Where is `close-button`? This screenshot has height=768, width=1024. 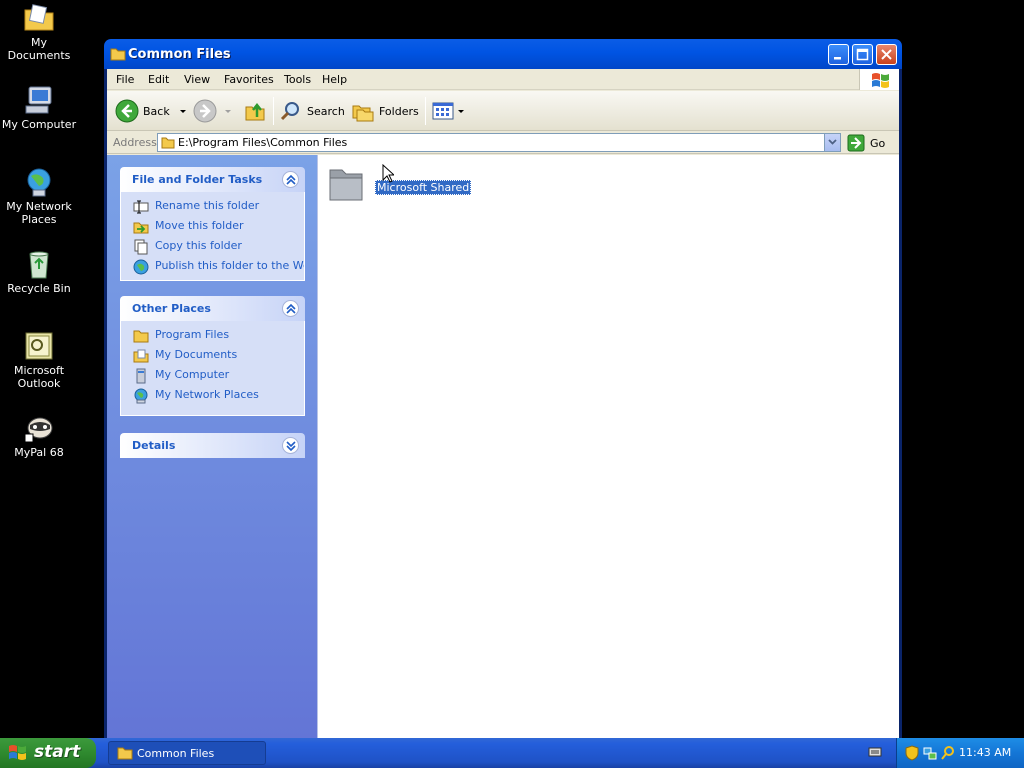 close-button is located at coordinates (886, 54).